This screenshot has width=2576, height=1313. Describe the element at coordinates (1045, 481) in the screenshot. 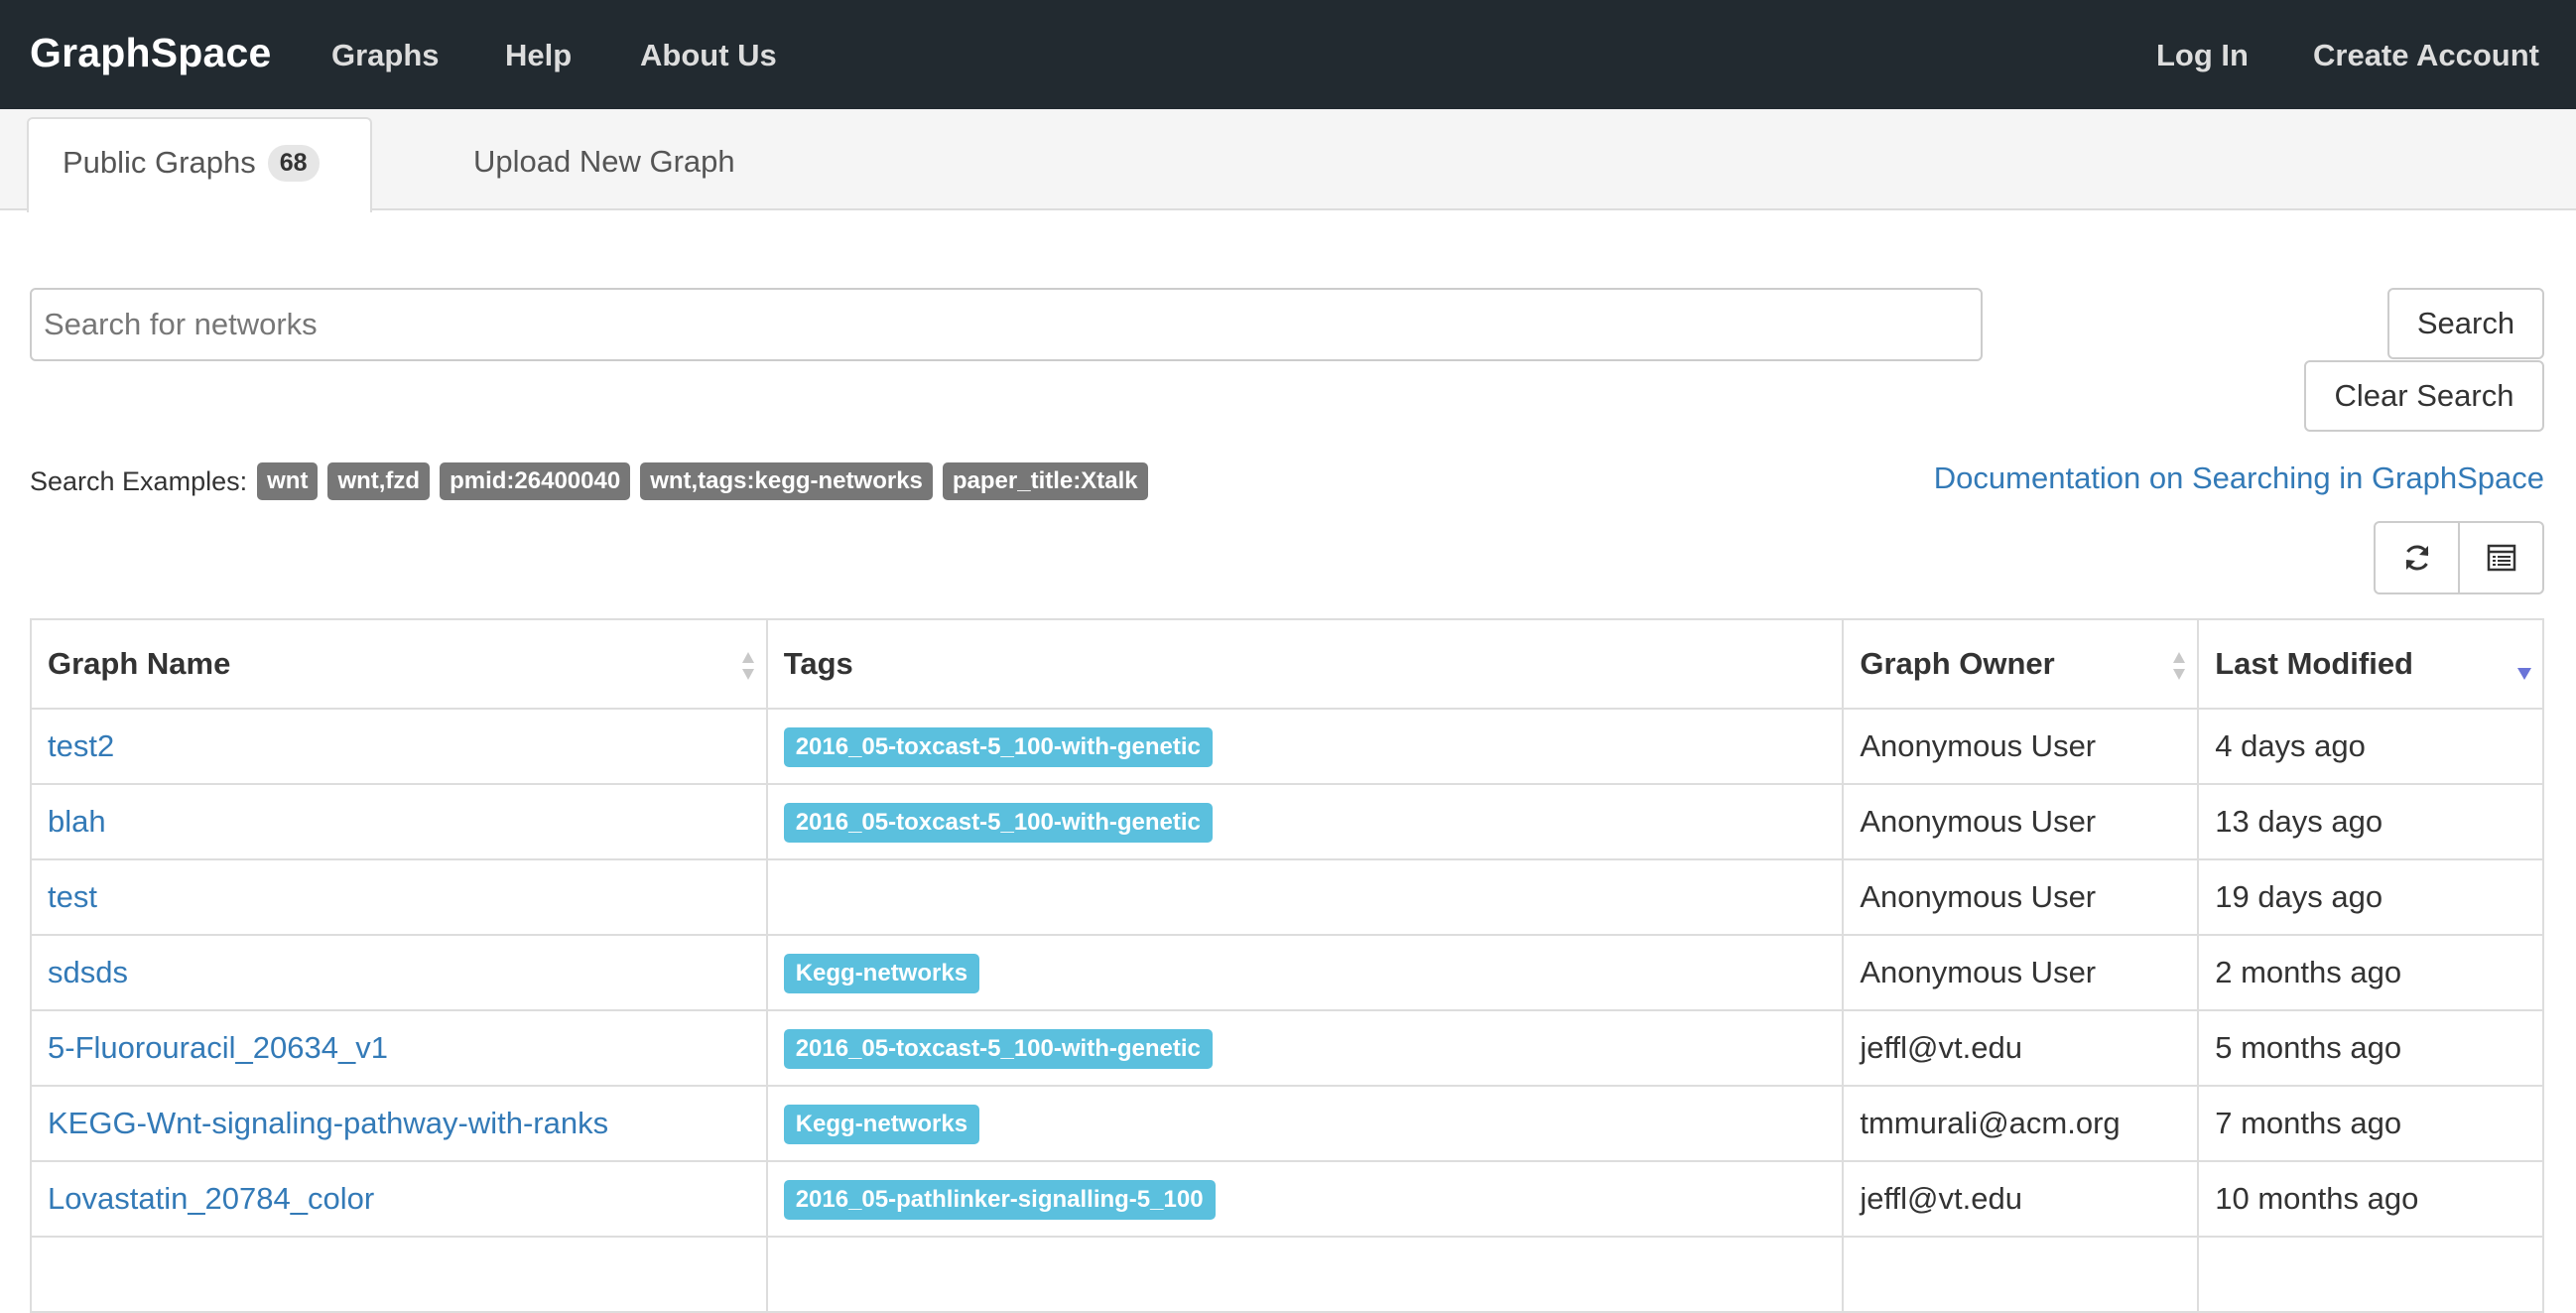

I see `search-example-tag: paper_title:Xtalk` at that location.